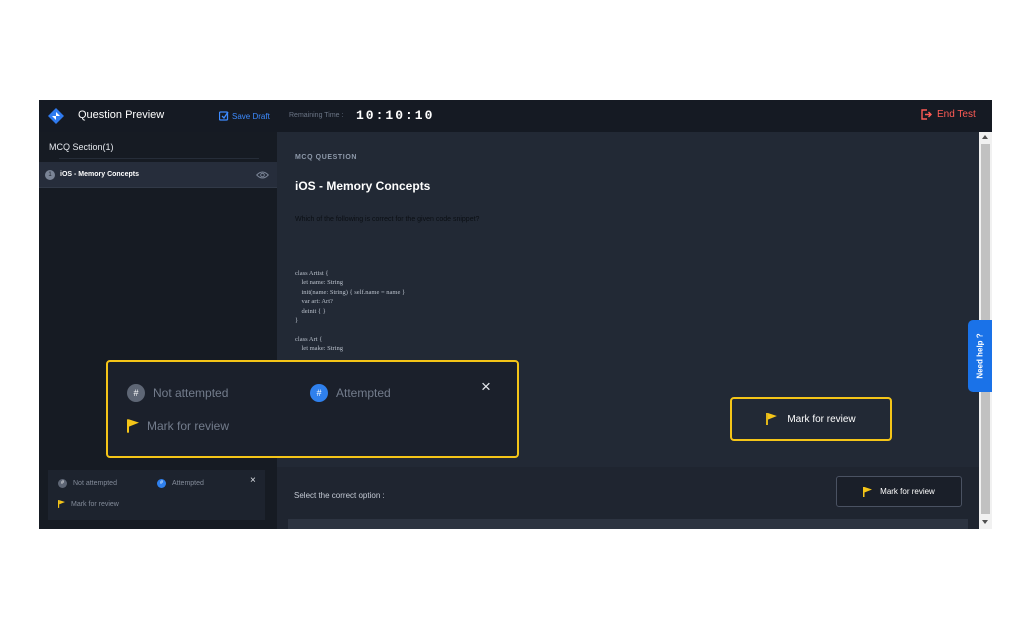 This screenshot has width=1024, height=640. Describe the element at coordinates (339, 495) in the screenshot. I see `select-option-label: Select the correct option :` at that location.